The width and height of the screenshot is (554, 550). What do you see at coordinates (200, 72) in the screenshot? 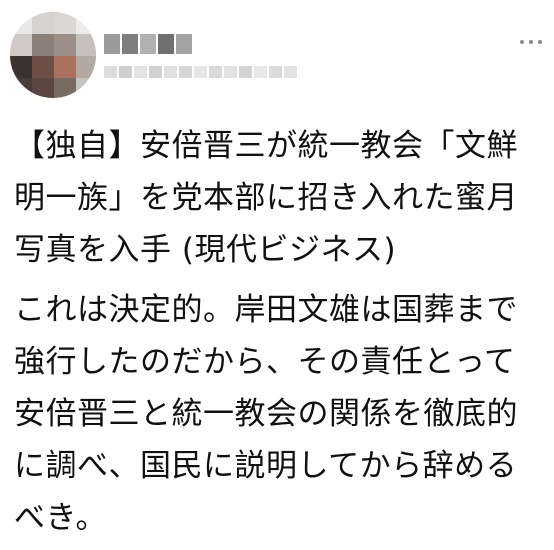
I see `author-handle-blurred` at bounding box center [200, 72].